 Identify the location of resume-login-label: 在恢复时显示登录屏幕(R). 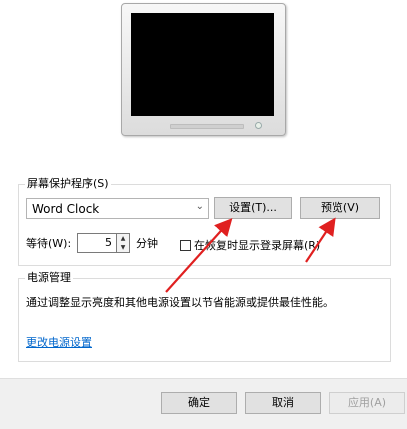
(257, 246).